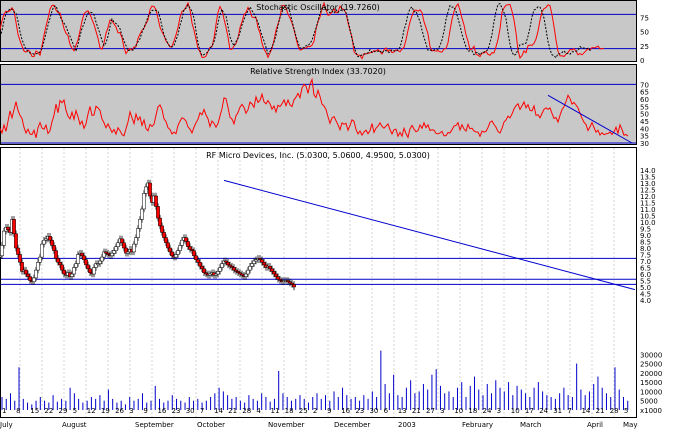 The height and width of the screenshot is (436, 700). Describe the element at coordinates (651, 411) in the screenshot. I see `volume-tick-label: x1000` at that location.